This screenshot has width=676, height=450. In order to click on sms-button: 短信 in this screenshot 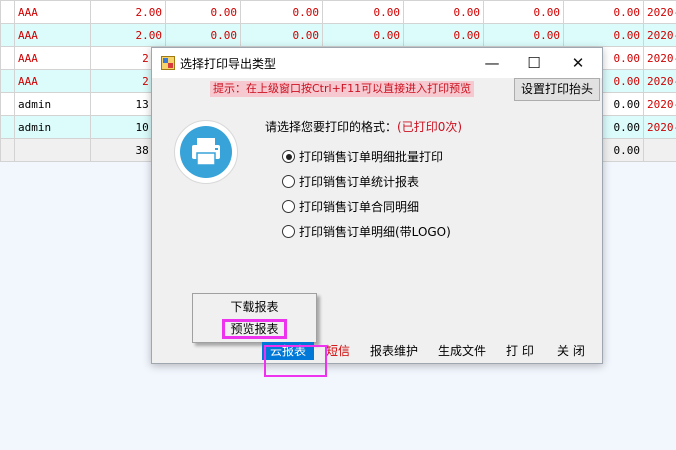, I will do `click(338, 351)`.